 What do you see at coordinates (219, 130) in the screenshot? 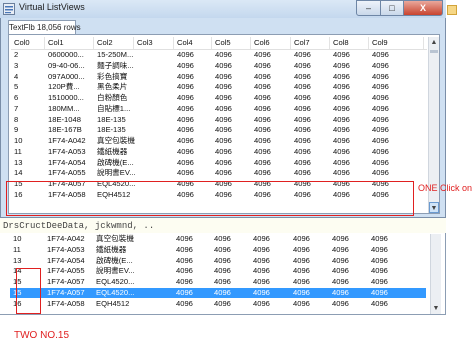
I see `list-item: 9 18E-167B 18E-135 4096 4096 4096 4096 4096 4096` at bounding box center [219, 130].